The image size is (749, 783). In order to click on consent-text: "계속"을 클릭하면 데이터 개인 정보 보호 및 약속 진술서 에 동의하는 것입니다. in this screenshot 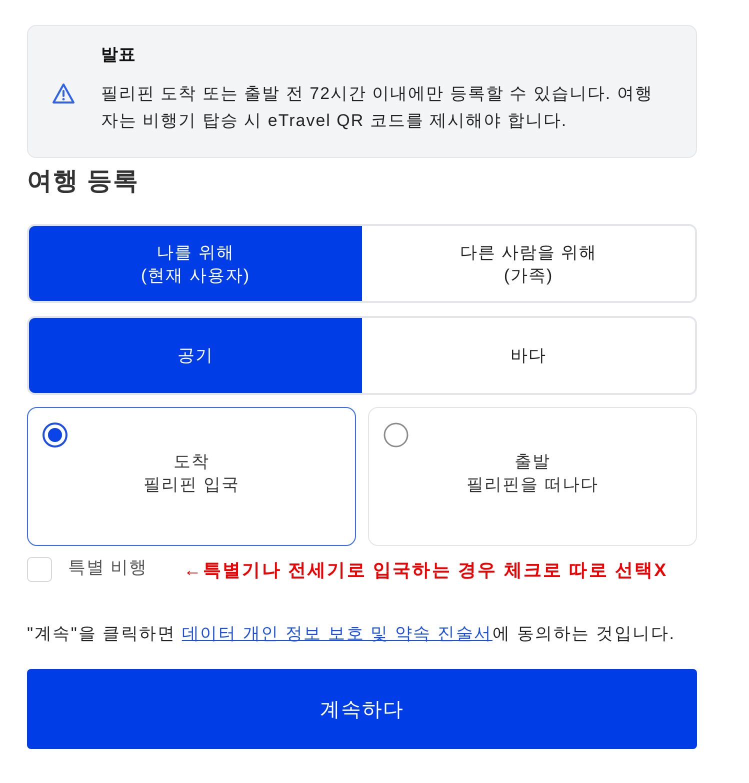, I will do `click(351, 634)`.